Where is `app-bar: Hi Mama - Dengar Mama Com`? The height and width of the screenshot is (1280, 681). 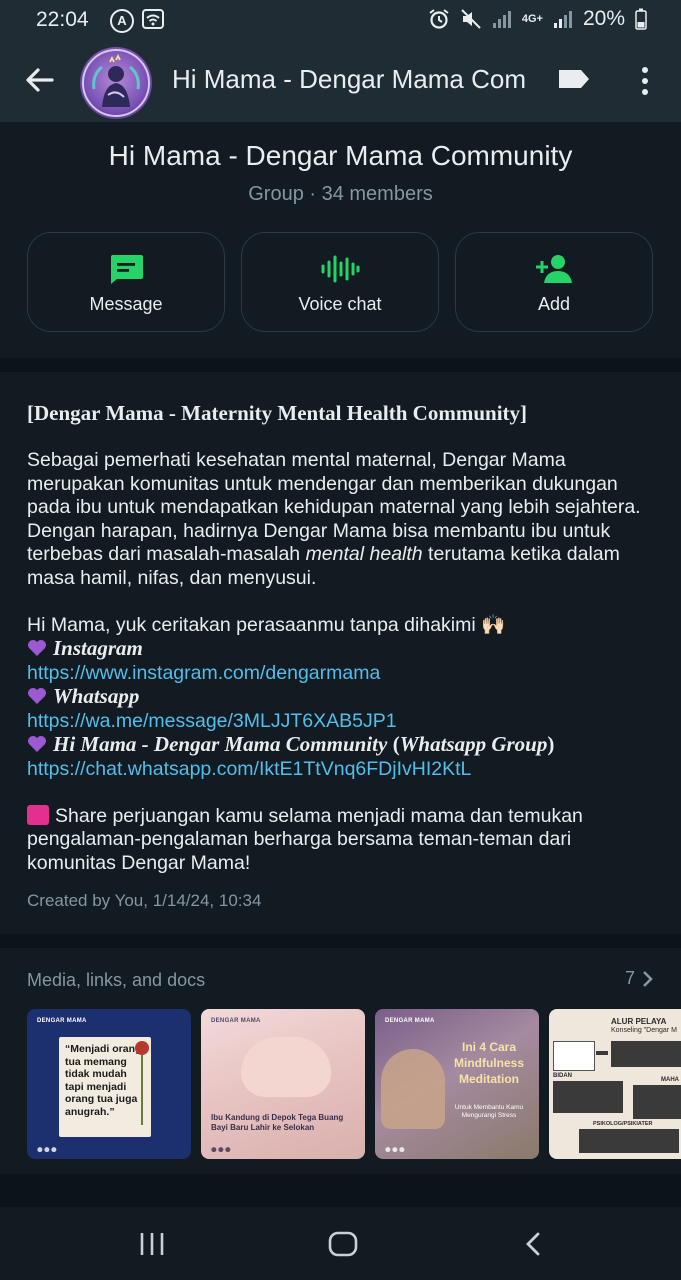
app-bar: Hi Mama - Dengar Mama Com is located at coordinates (340, 81).